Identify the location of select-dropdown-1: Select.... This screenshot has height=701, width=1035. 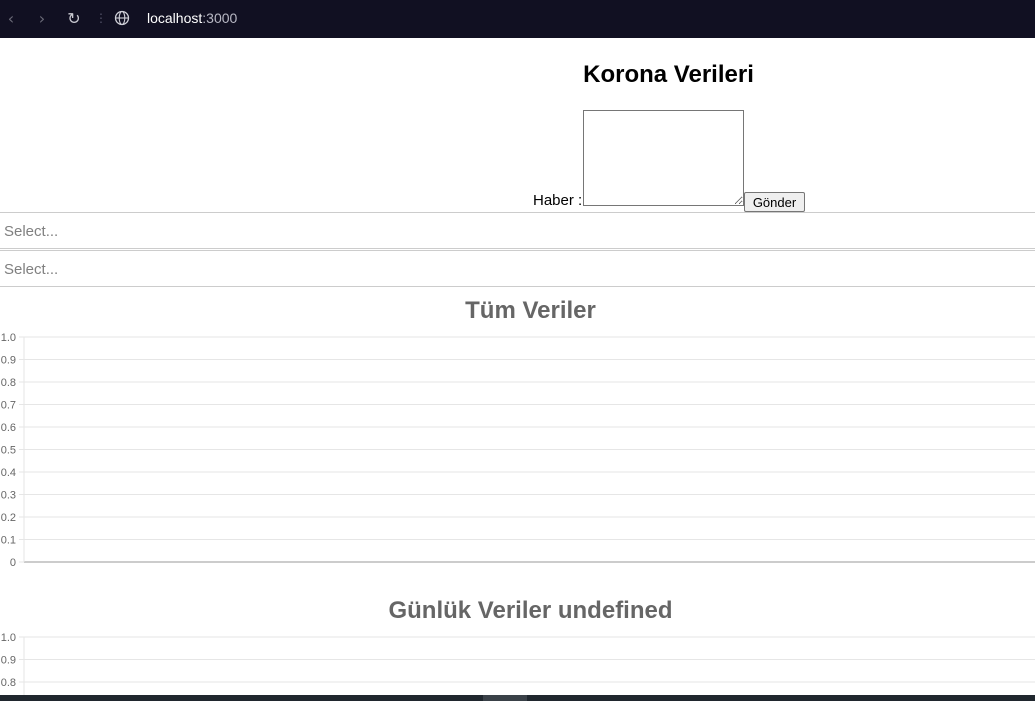
(517, 230).